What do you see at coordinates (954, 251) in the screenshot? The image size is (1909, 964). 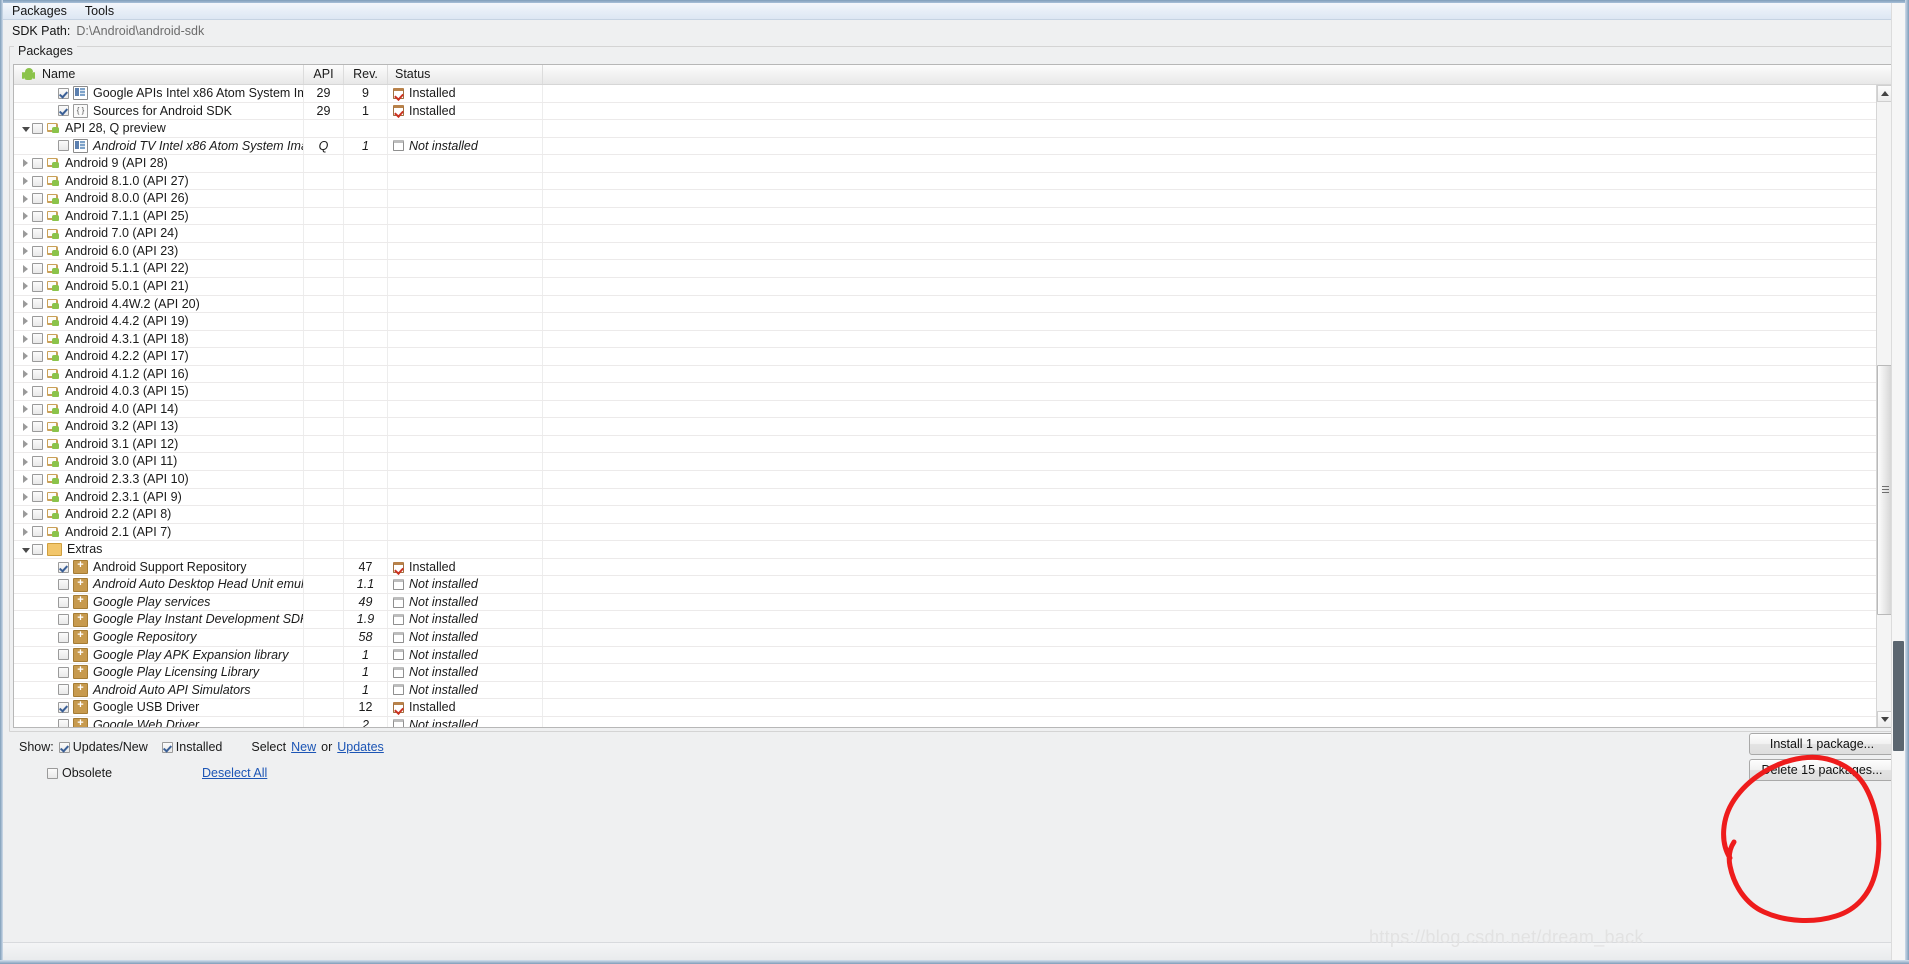 I see `table-row: Android 6.0 (API 23)` at bounding box center [954, 251].